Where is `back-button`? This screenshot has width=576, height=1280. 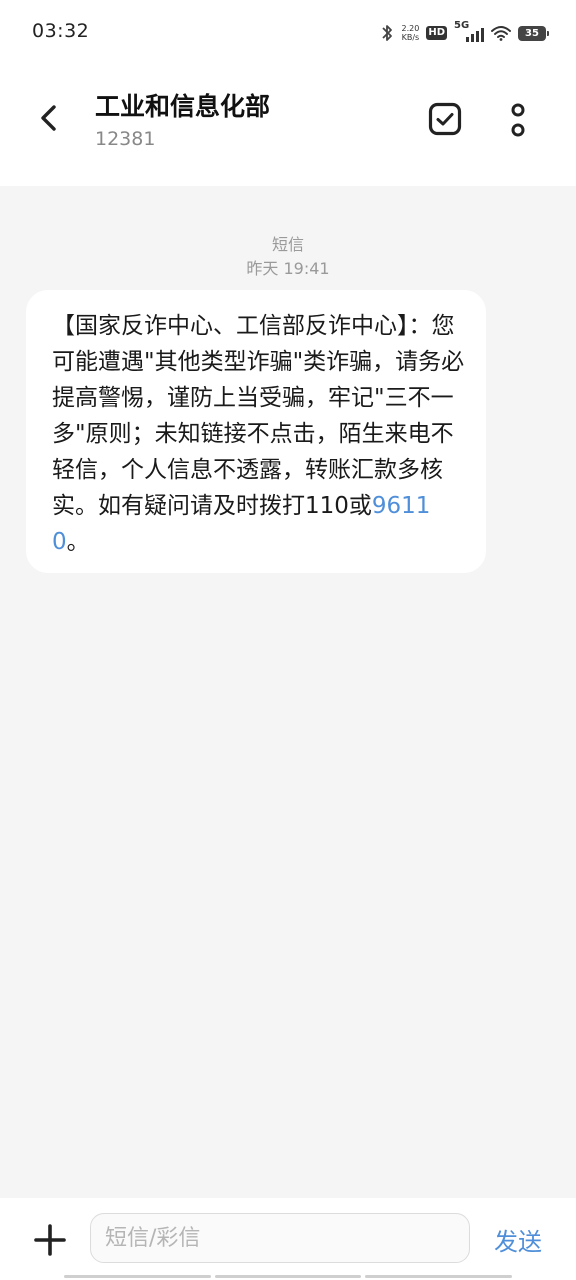
back-button is located at coordinates (48, 118).